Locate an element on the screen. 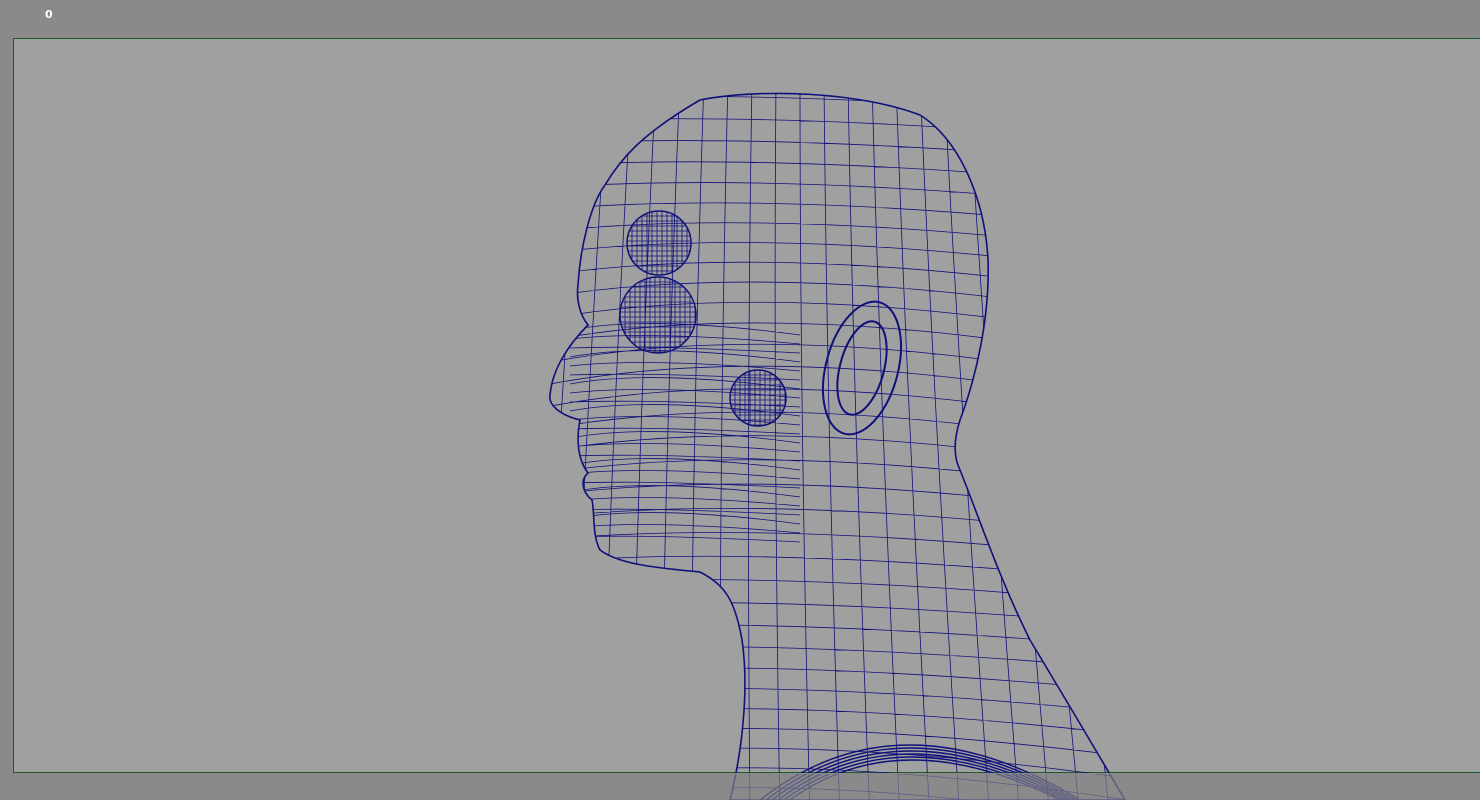  ear-mesh is located at coordinates (862, 368).